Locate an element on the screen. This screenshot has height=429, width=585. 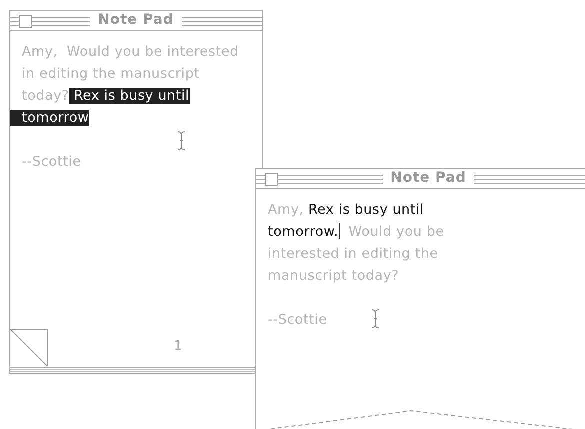
note-text: Amy, is located at coordinates (286, 210).